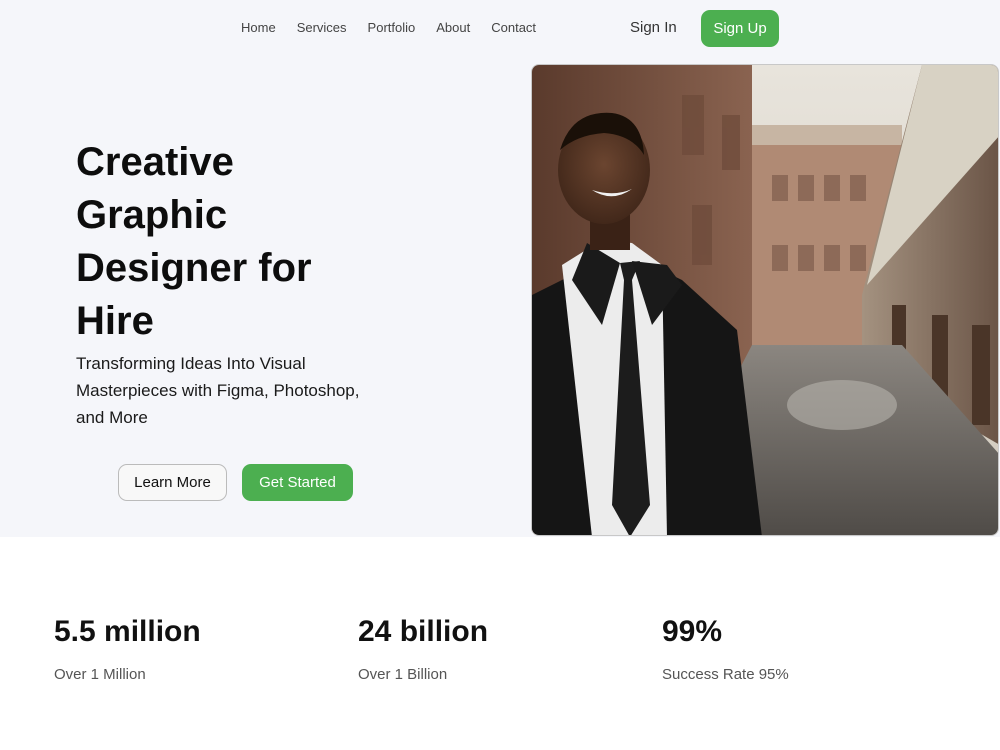  Describe the element at coordinates (453, 28) in the screenshot. I see `nav-link-about: About` at that location.